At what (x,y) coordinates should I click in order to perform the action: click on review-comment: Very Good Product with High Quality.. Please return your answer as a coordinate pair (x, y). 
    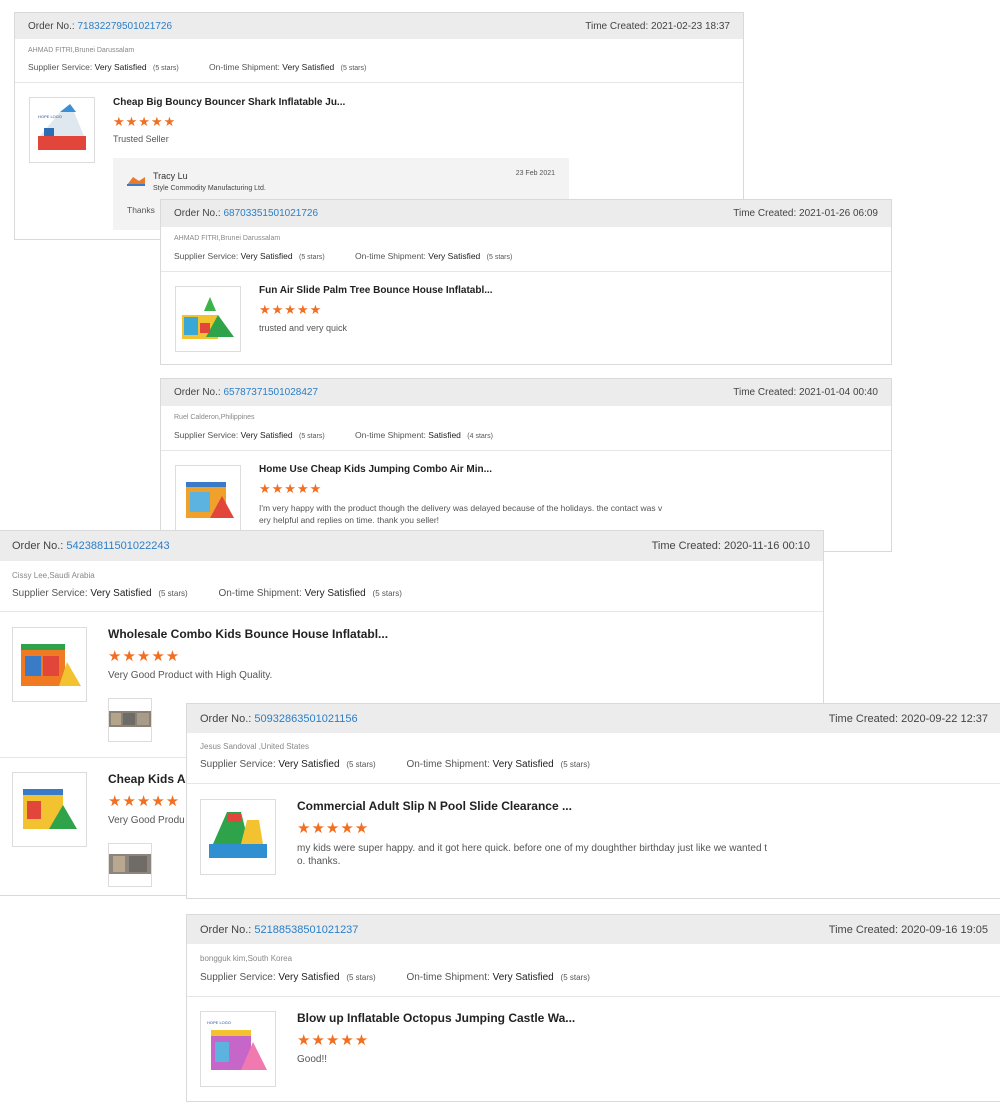
    Looking at the image, I should click on (190, 675).